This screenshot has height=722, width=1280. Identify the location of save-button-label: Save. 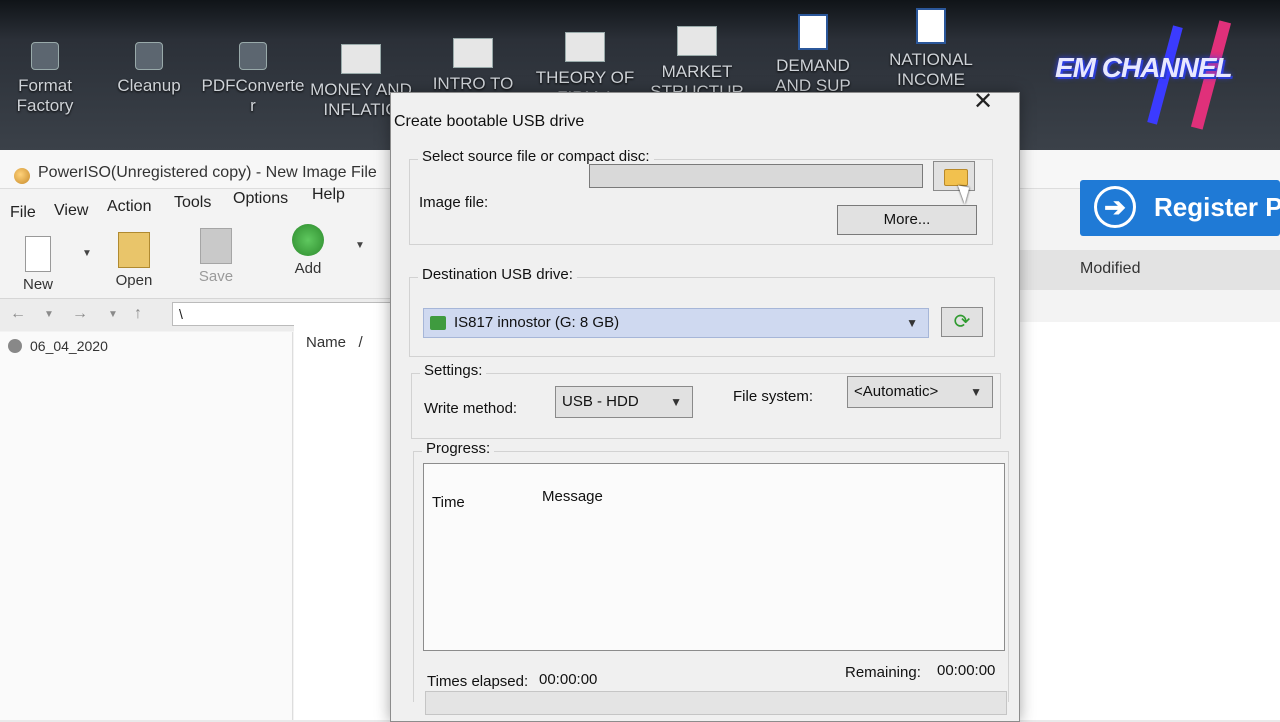
(216, 276).